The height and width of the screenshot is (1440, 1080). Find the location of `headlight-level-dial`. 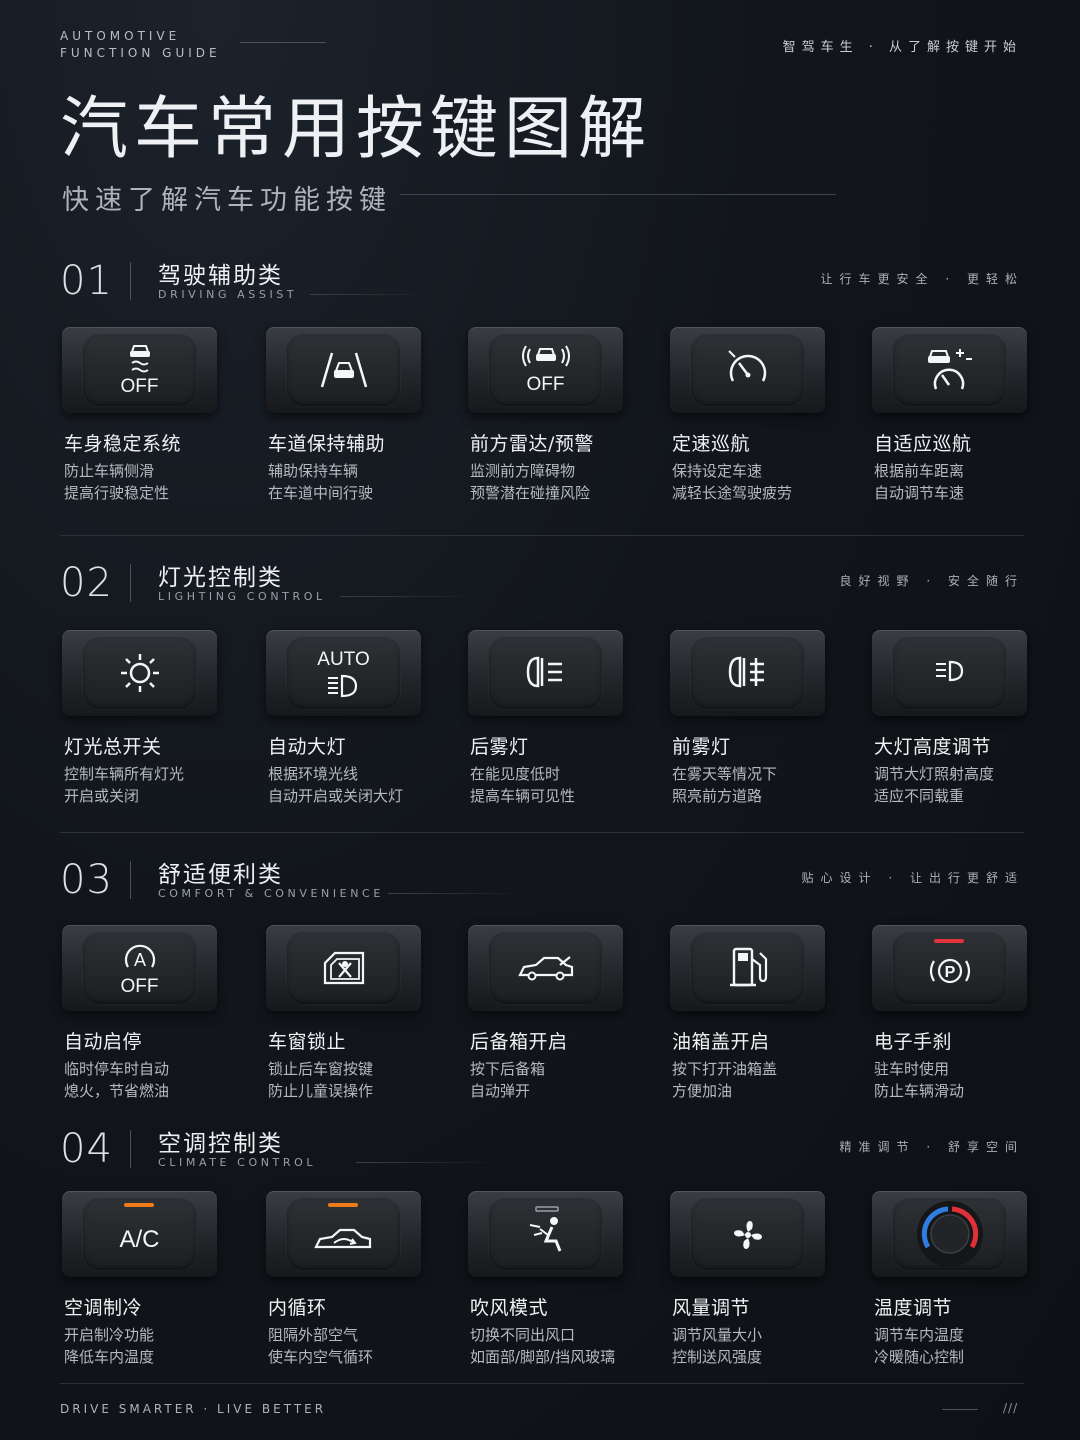

headlight-level-dial is located at coordinates (949, 673).